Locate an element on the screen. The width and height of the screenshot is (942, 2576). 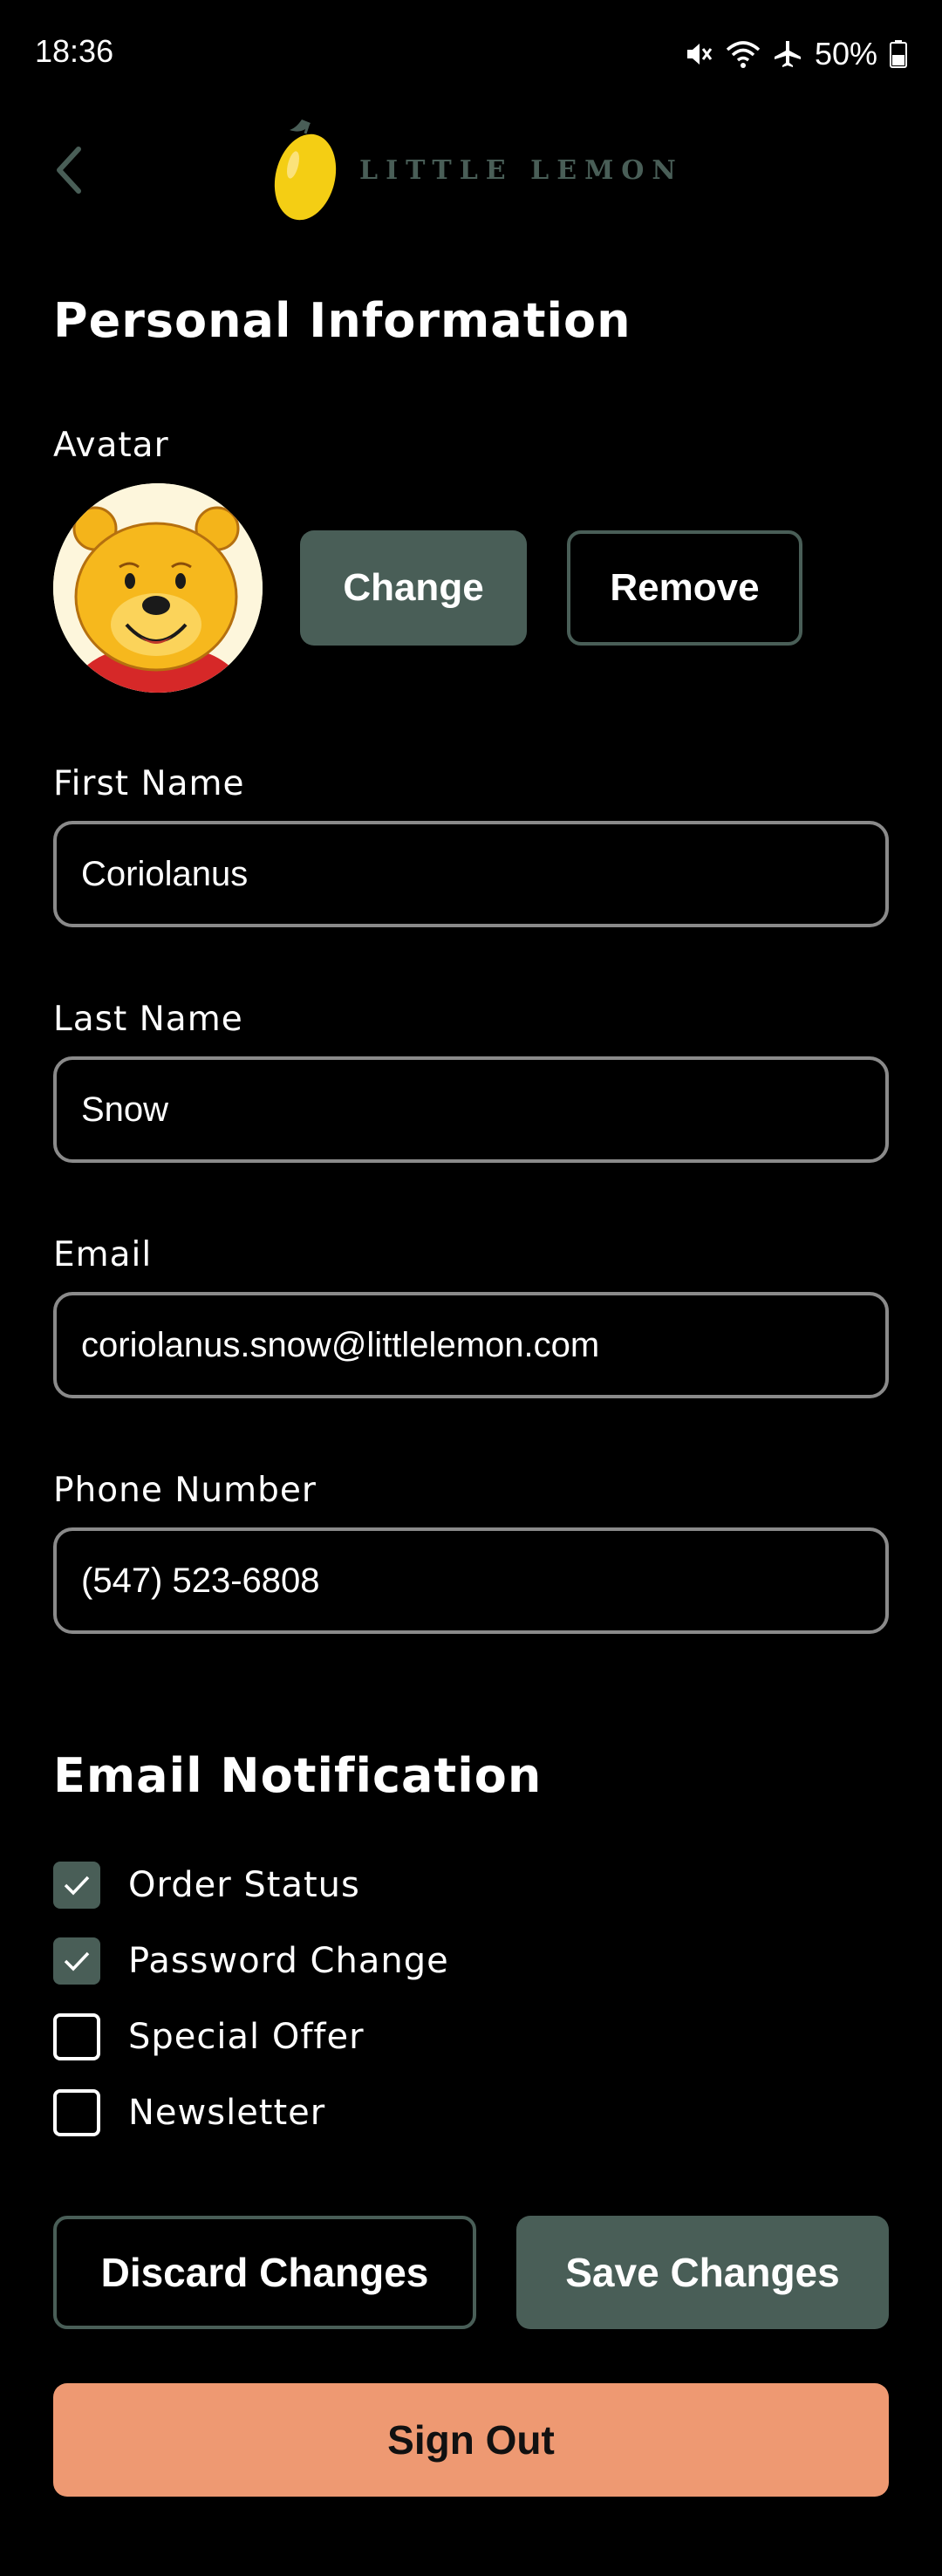
notification-option-label: Order Status is located at coordinates (244, 1885).